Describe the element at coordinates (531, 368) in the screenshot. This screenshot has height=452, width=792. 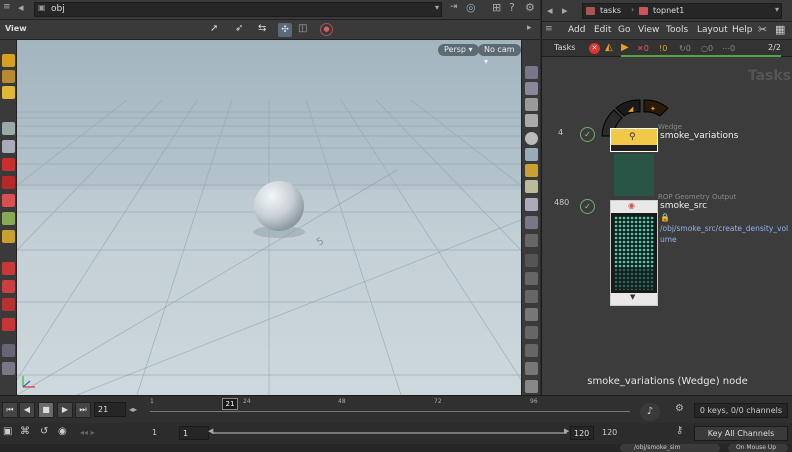
I see `measure-icon` at that location.